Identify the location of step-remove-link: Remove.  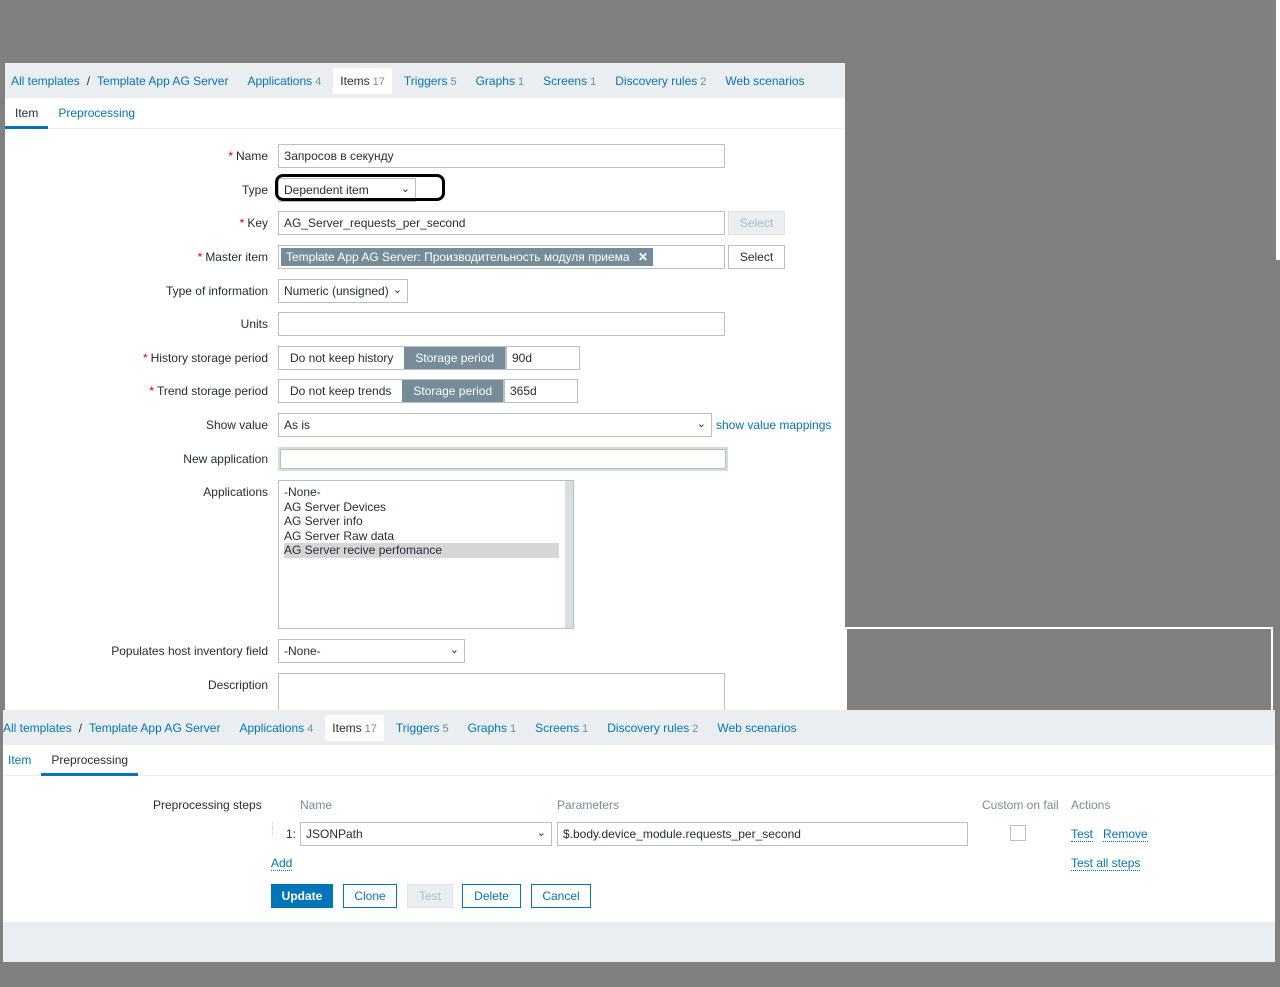
(1125, 834).